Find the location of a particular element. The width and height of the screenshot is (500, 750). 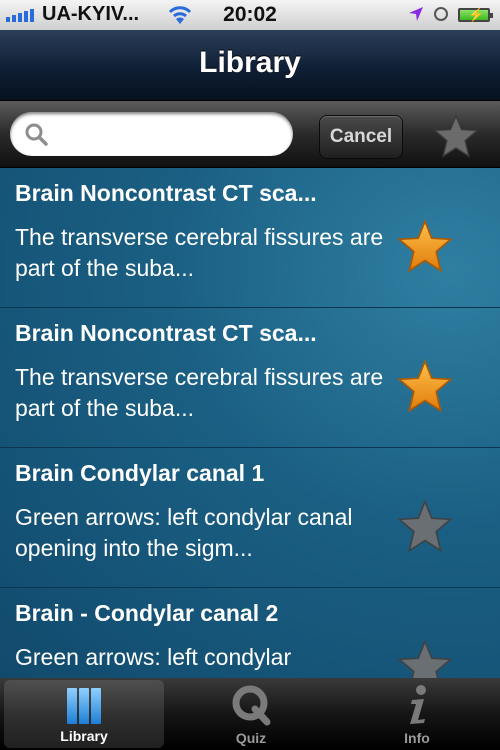

item-title: Brain Condylar canal 1 is located at coordinates (140, 473).